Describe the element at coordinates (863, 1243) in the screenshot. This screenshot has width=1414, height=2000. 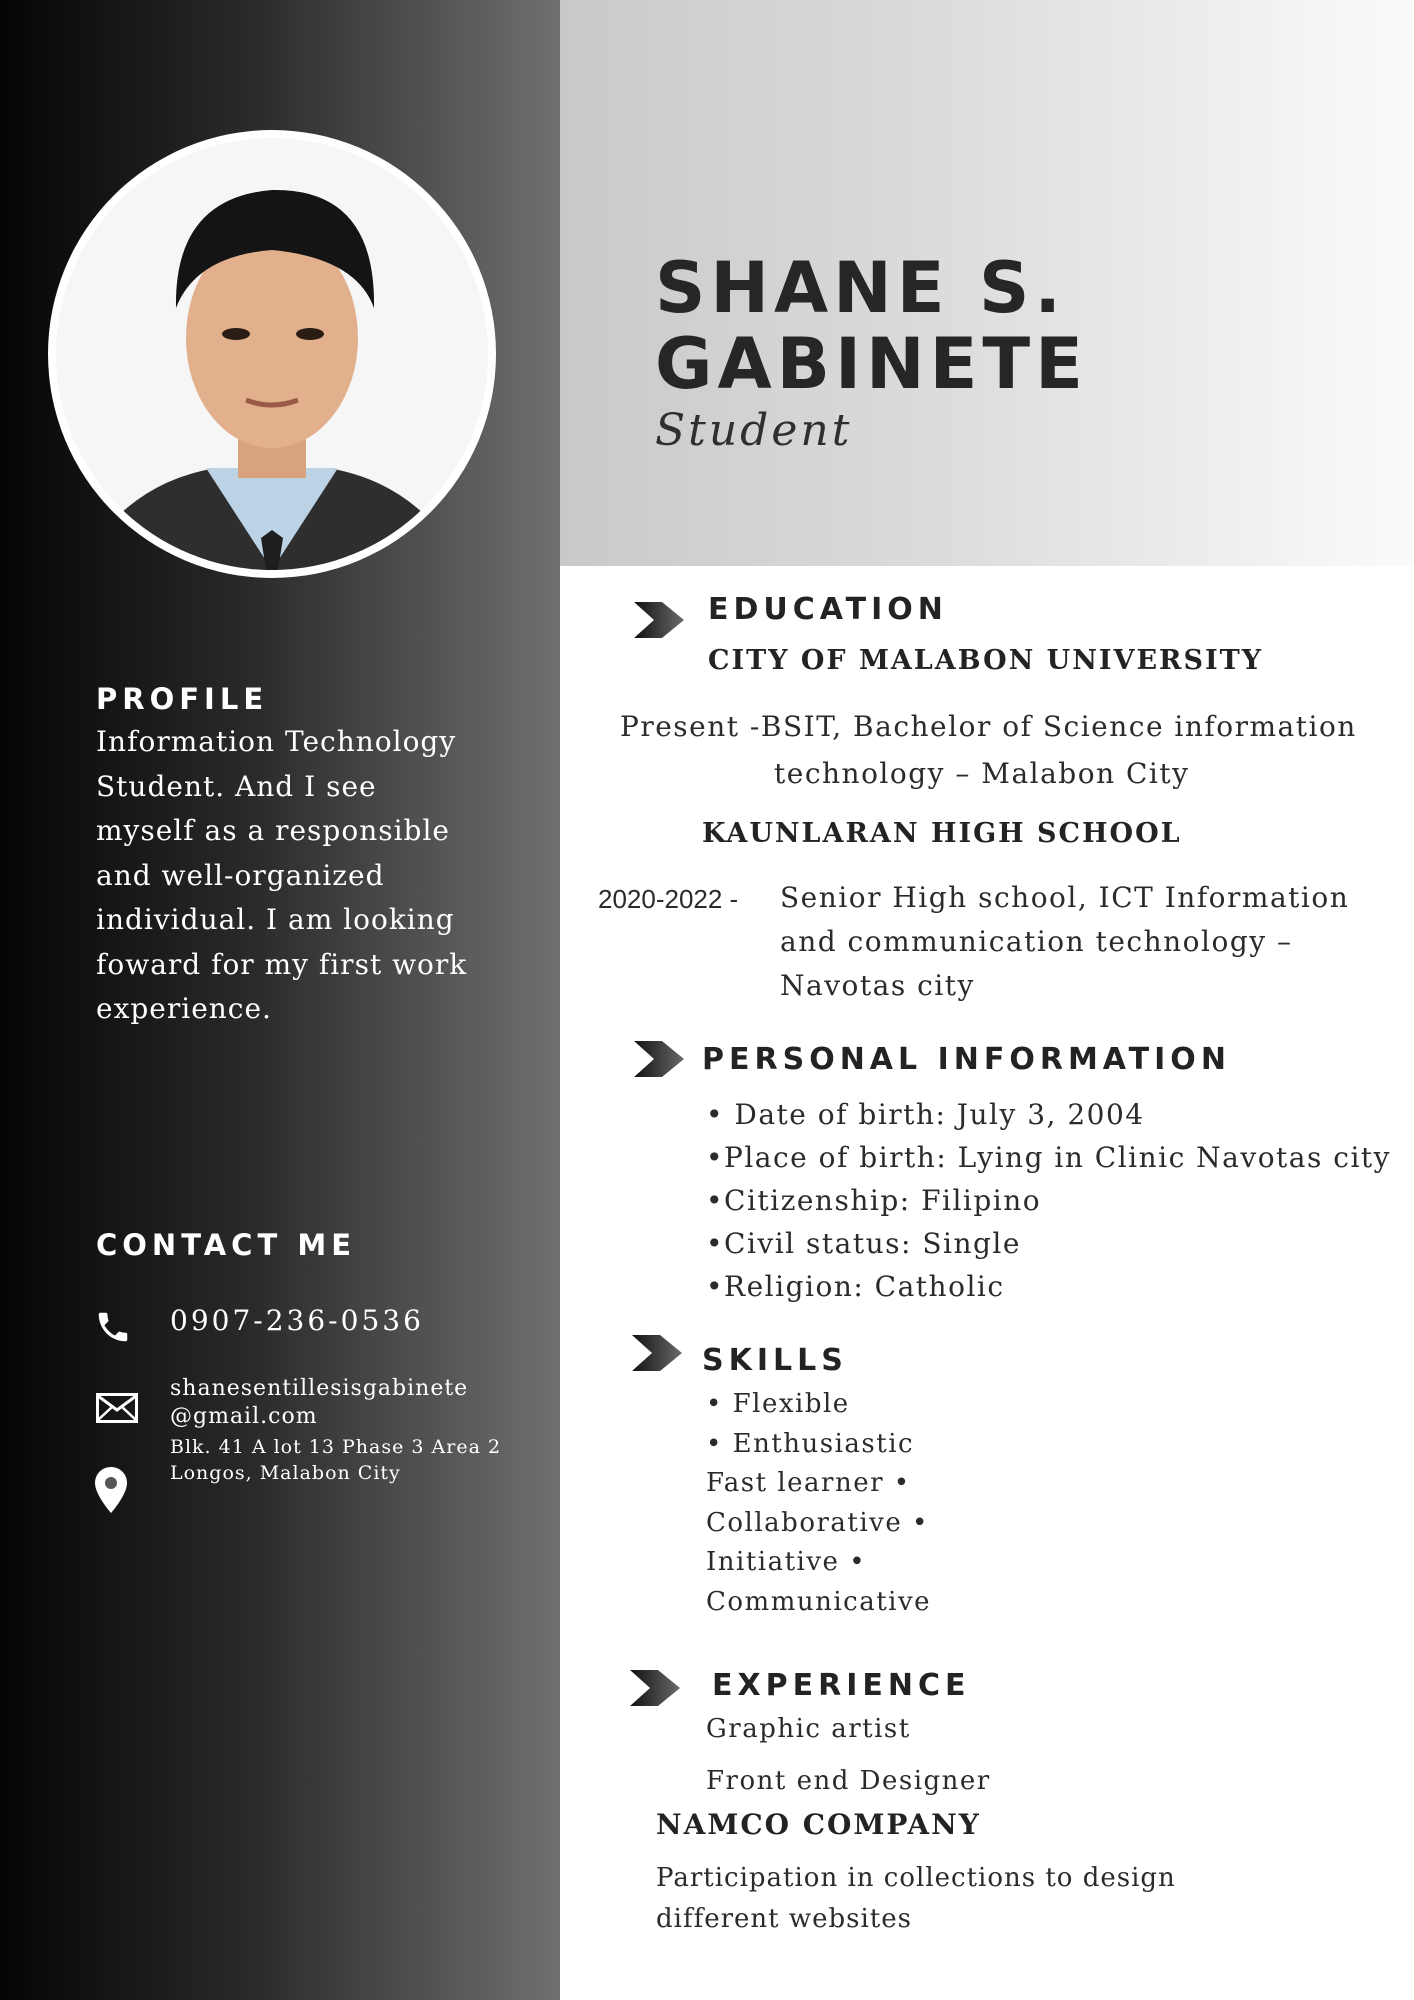
I see `personal-info-item: •Civil status: Single` at that location.